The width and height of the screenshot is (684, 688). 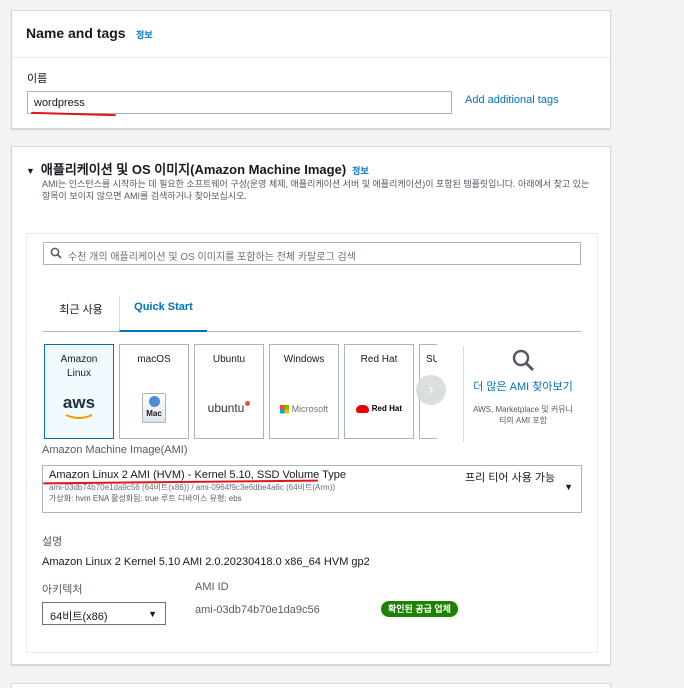 I want to click on tile-name: SUS, so click(x=431, y=359).